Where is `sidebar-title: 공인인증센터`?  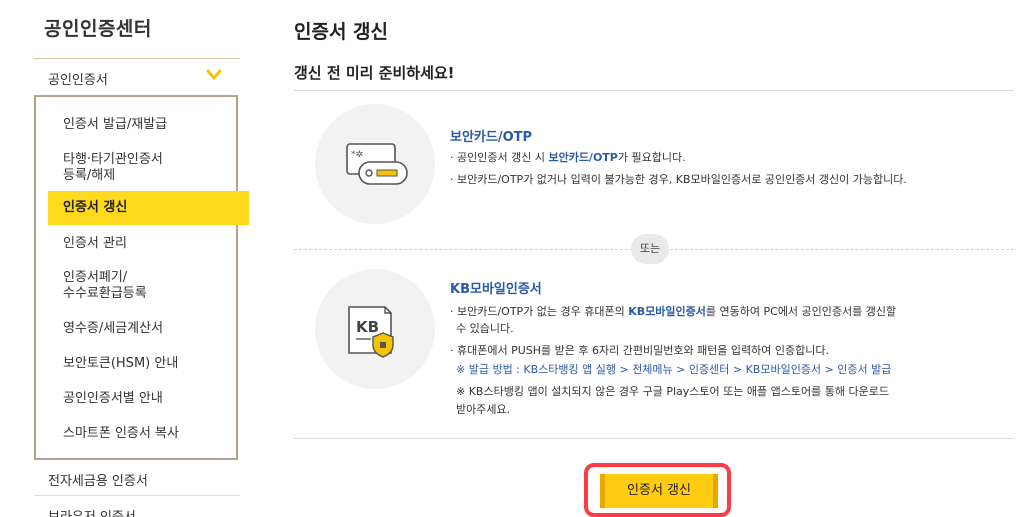 sidebar-title: 공인인증센터 is located at coordinates (98, 29).